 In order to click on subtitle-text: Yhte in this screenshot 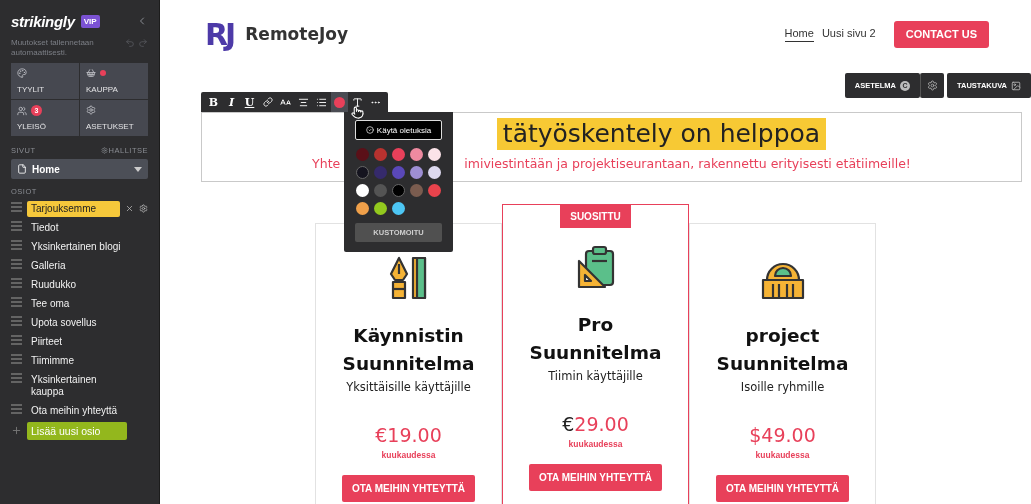, I will do `click(326, 163)`.